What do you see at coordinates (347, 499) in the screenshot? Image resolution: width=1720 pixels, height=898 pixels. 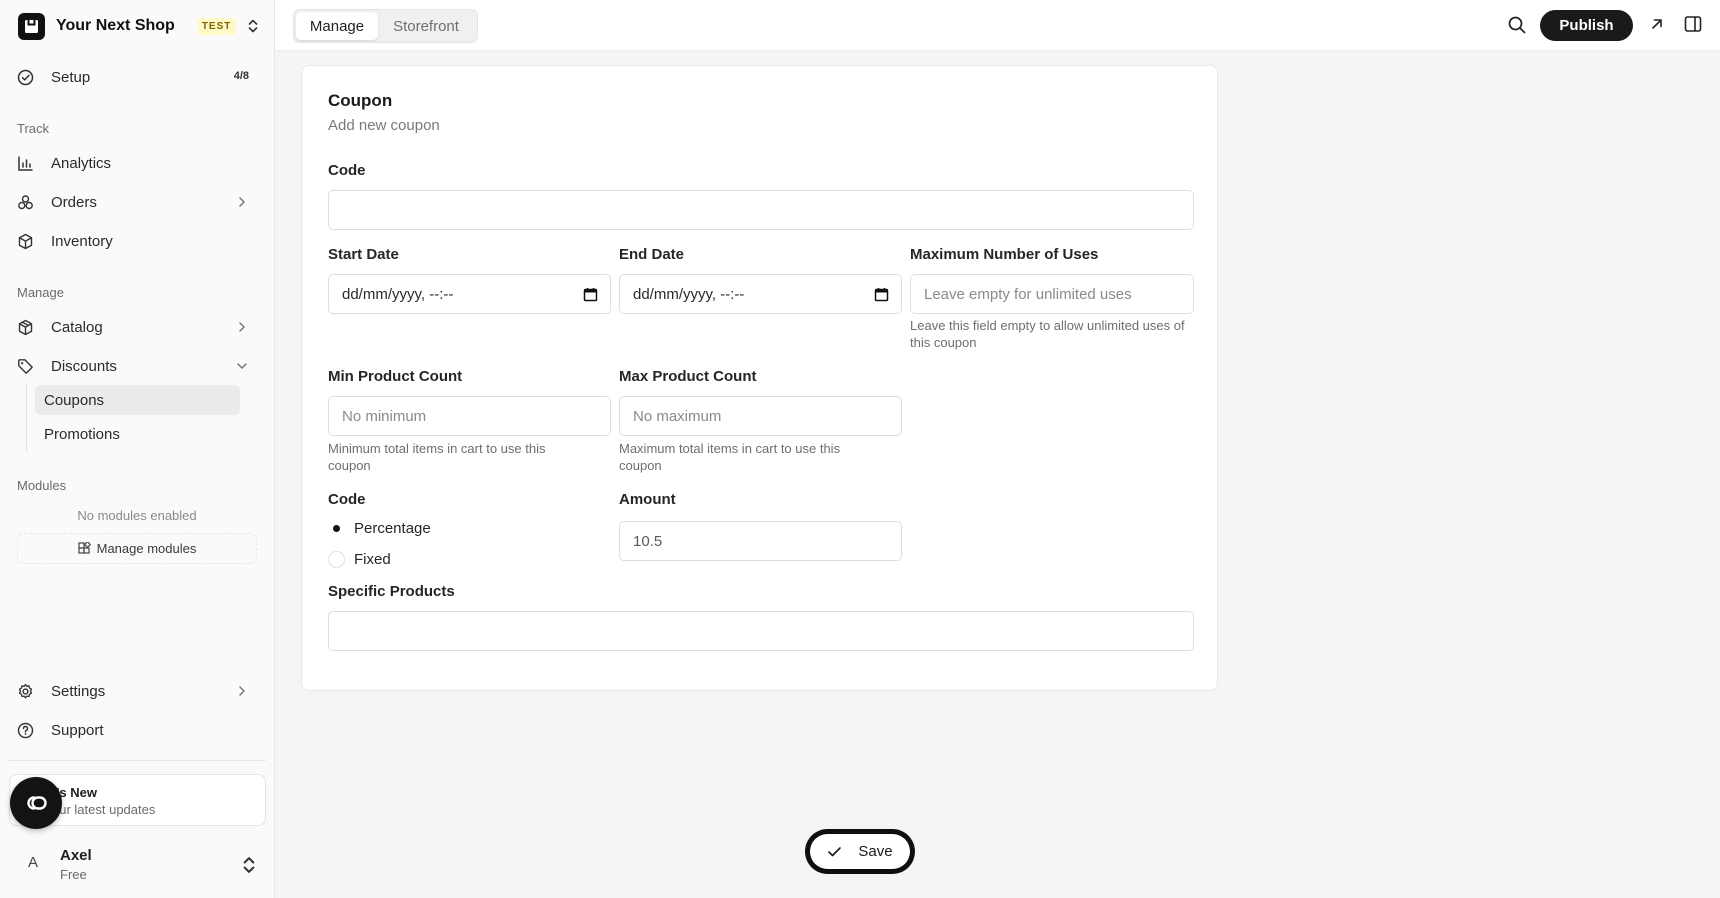 I see `discount-type-label: Code` at bounding box center [347, 499].